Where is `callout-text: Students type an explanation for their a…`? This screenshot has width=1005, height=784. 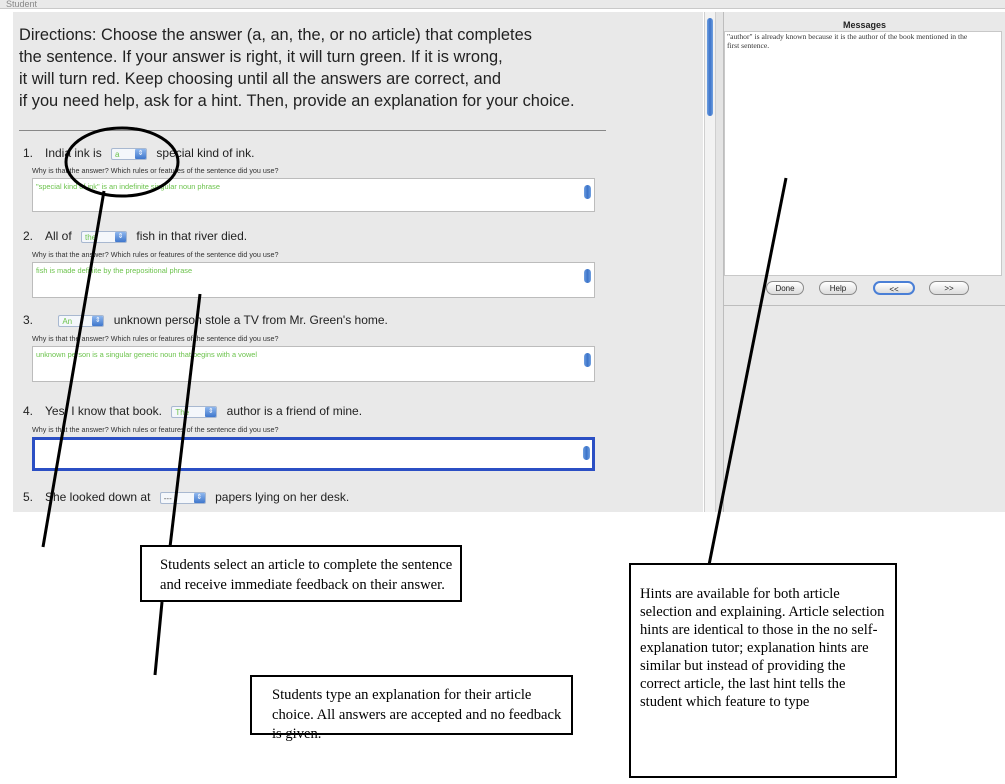 callout-text: Students type an explanation for their a… is located at coordinates (417, 714).